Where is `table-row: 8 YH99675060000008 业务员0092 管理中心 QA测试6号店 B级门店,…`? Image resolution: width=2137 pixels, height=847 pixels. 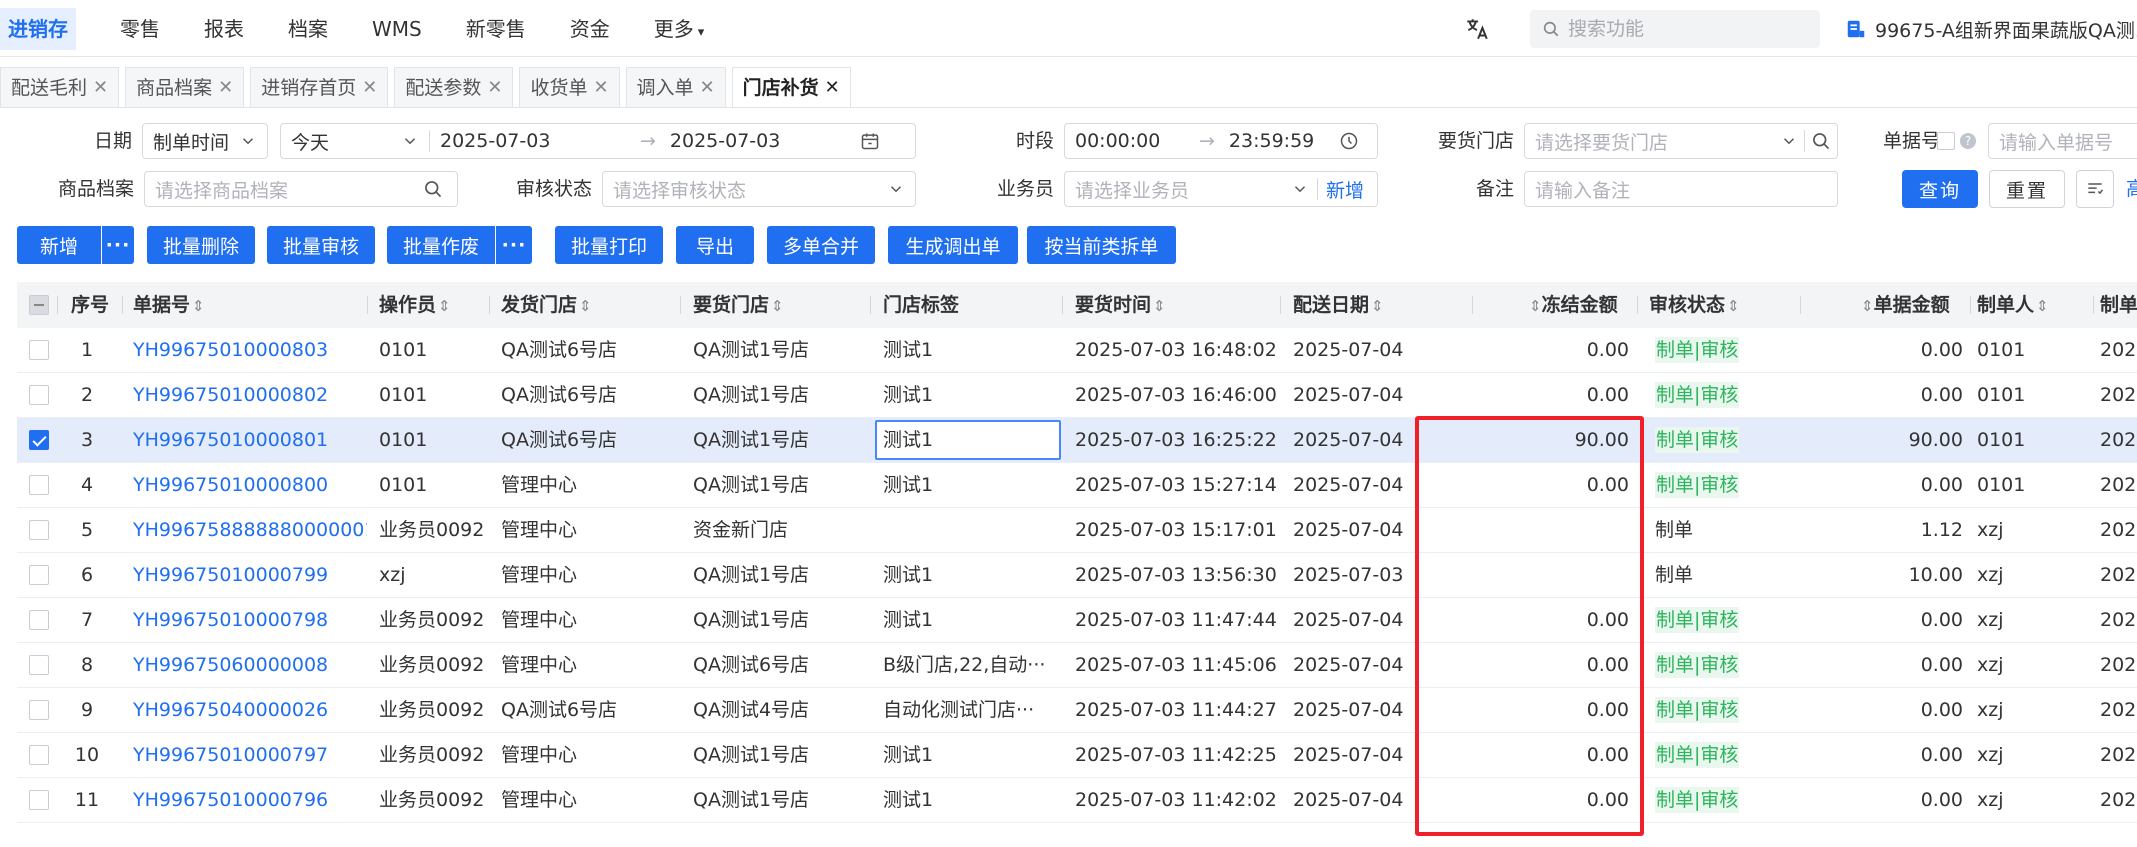
table-row: 8 YH99675060000008 业务员0092 管理中心 QA测试6号店 B级门店,… is located at coordinates (1077, 665).